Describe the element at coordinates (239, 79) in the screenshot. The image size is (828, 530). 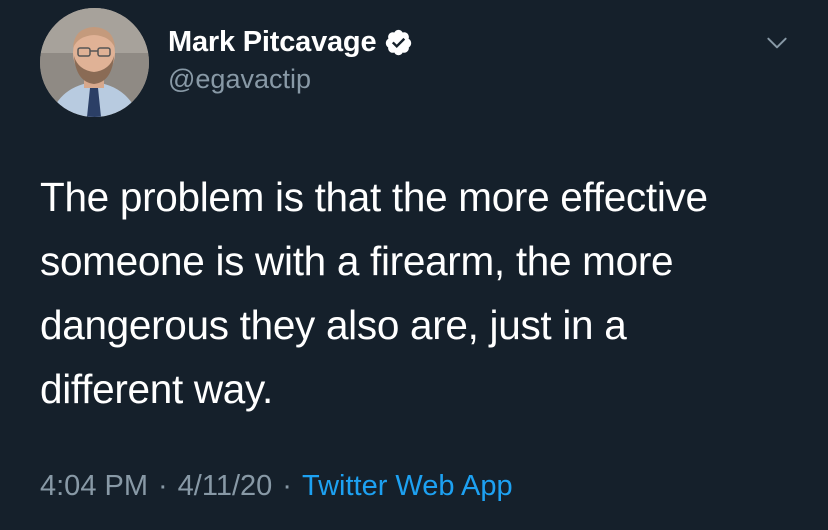
I see `author-handle: @egavactip` at that location.